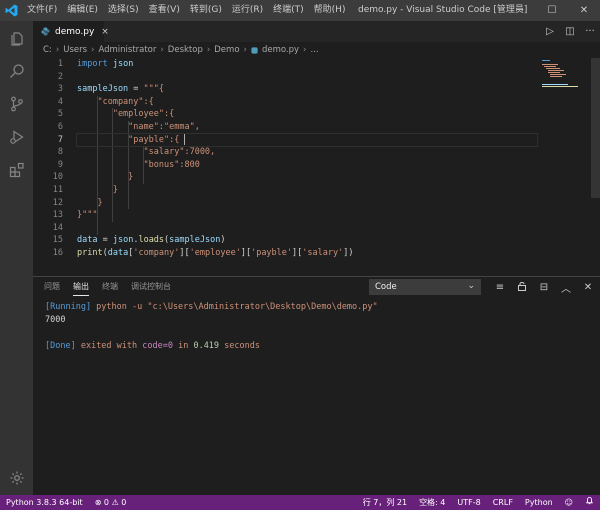  I want to click on line-number: 15, so click(57, 240).